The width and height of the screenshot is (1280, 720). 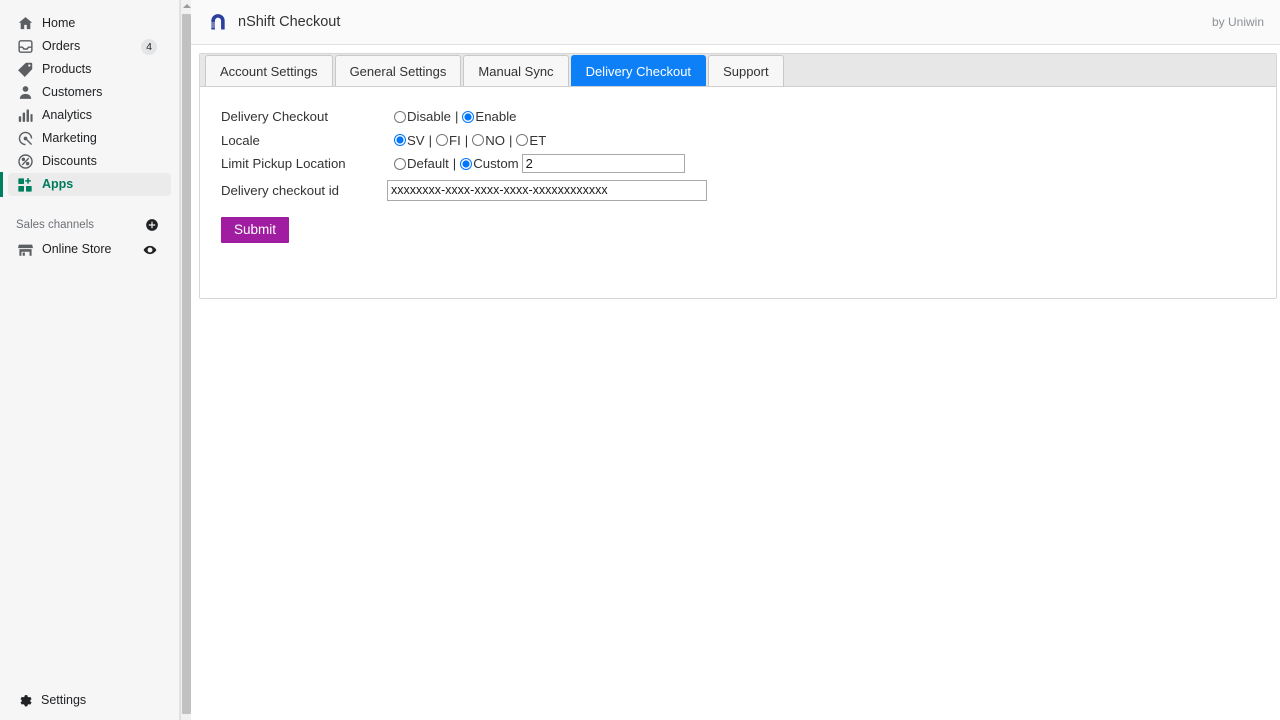 I want to click on sidebar-item-label: Home, so click(x=59, y=23).